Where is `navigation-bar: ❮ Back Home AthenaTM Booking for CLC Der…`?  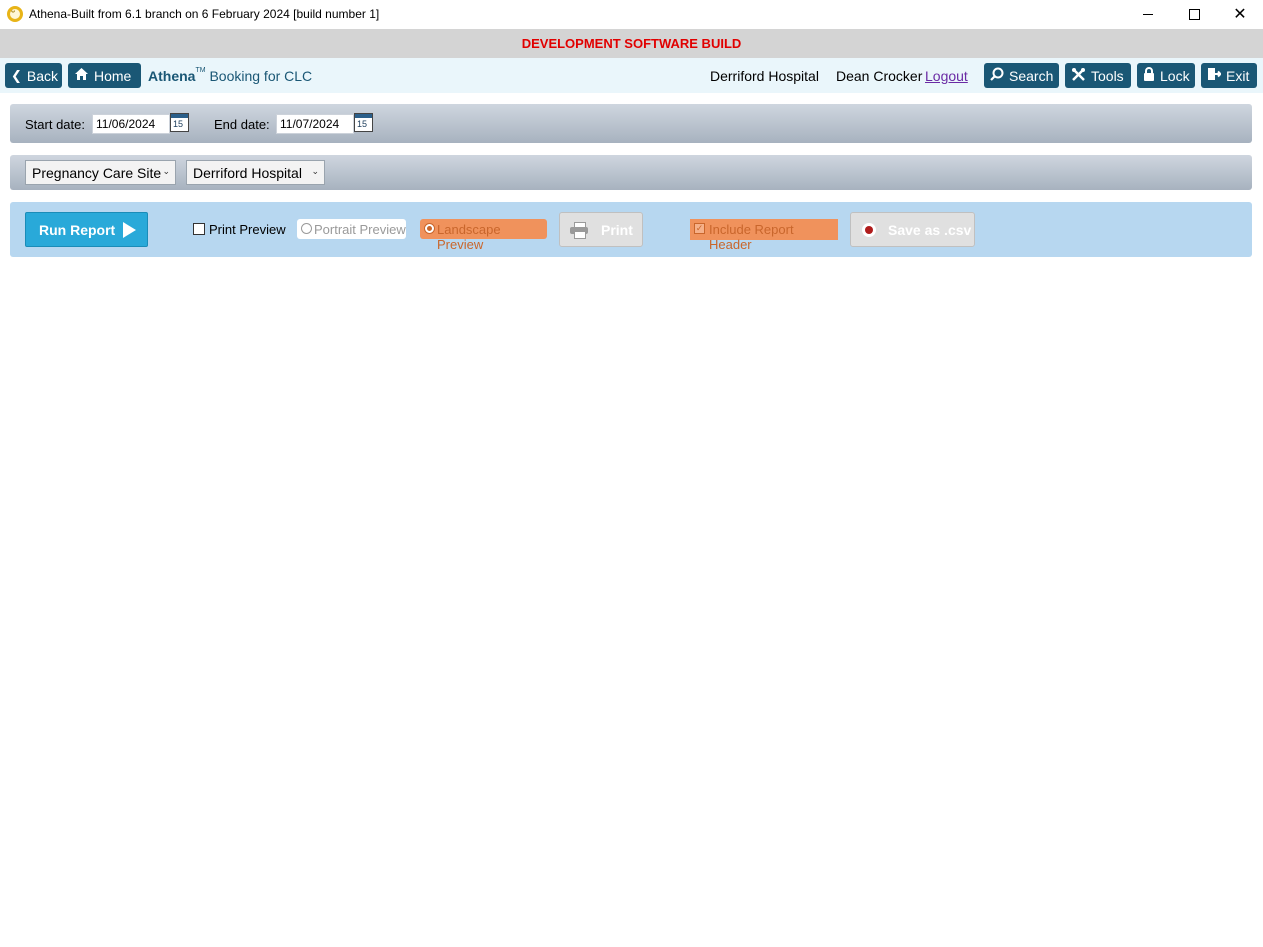
navigation-bar: ❮ Back Home AthenaTM Booking for CLC Der… is located at coordinates (631, 75).